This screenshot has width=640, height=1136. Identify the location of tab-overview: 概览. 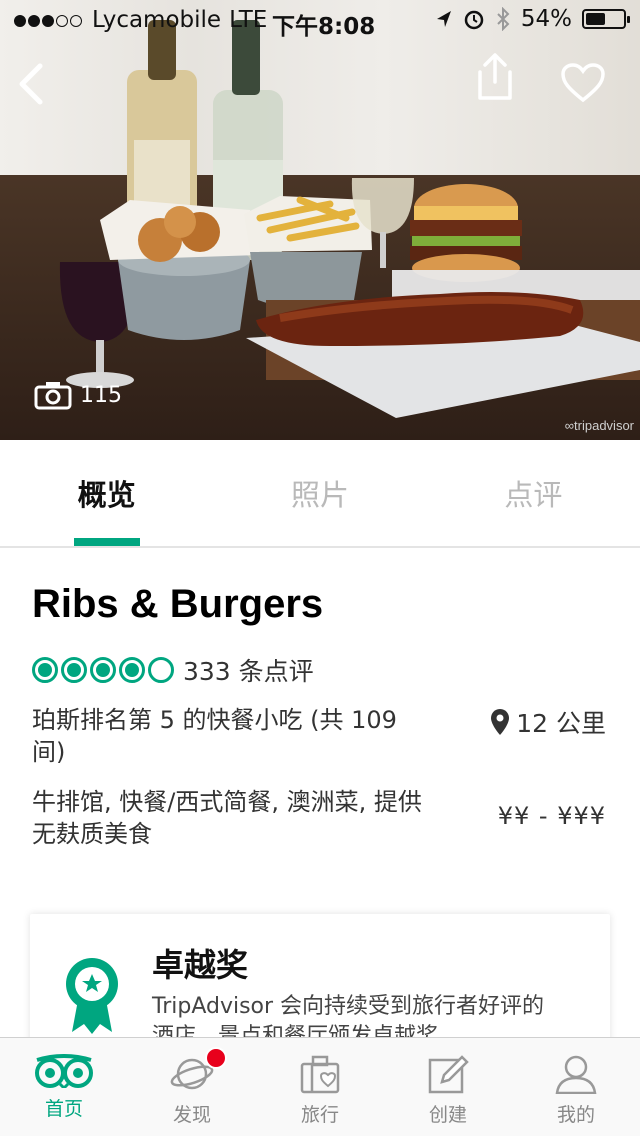
(106, 493).